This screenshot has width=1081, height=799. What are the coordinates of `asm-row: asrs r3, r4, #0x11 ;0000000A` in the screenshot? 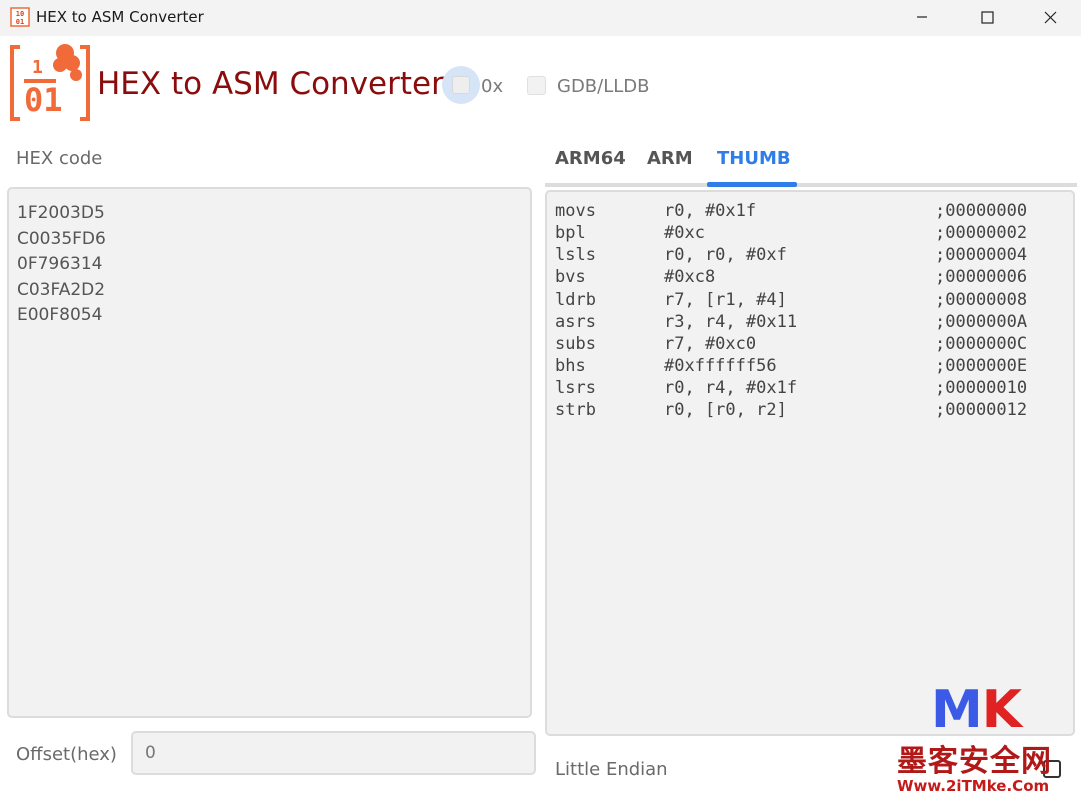 It's located at (791, 323).